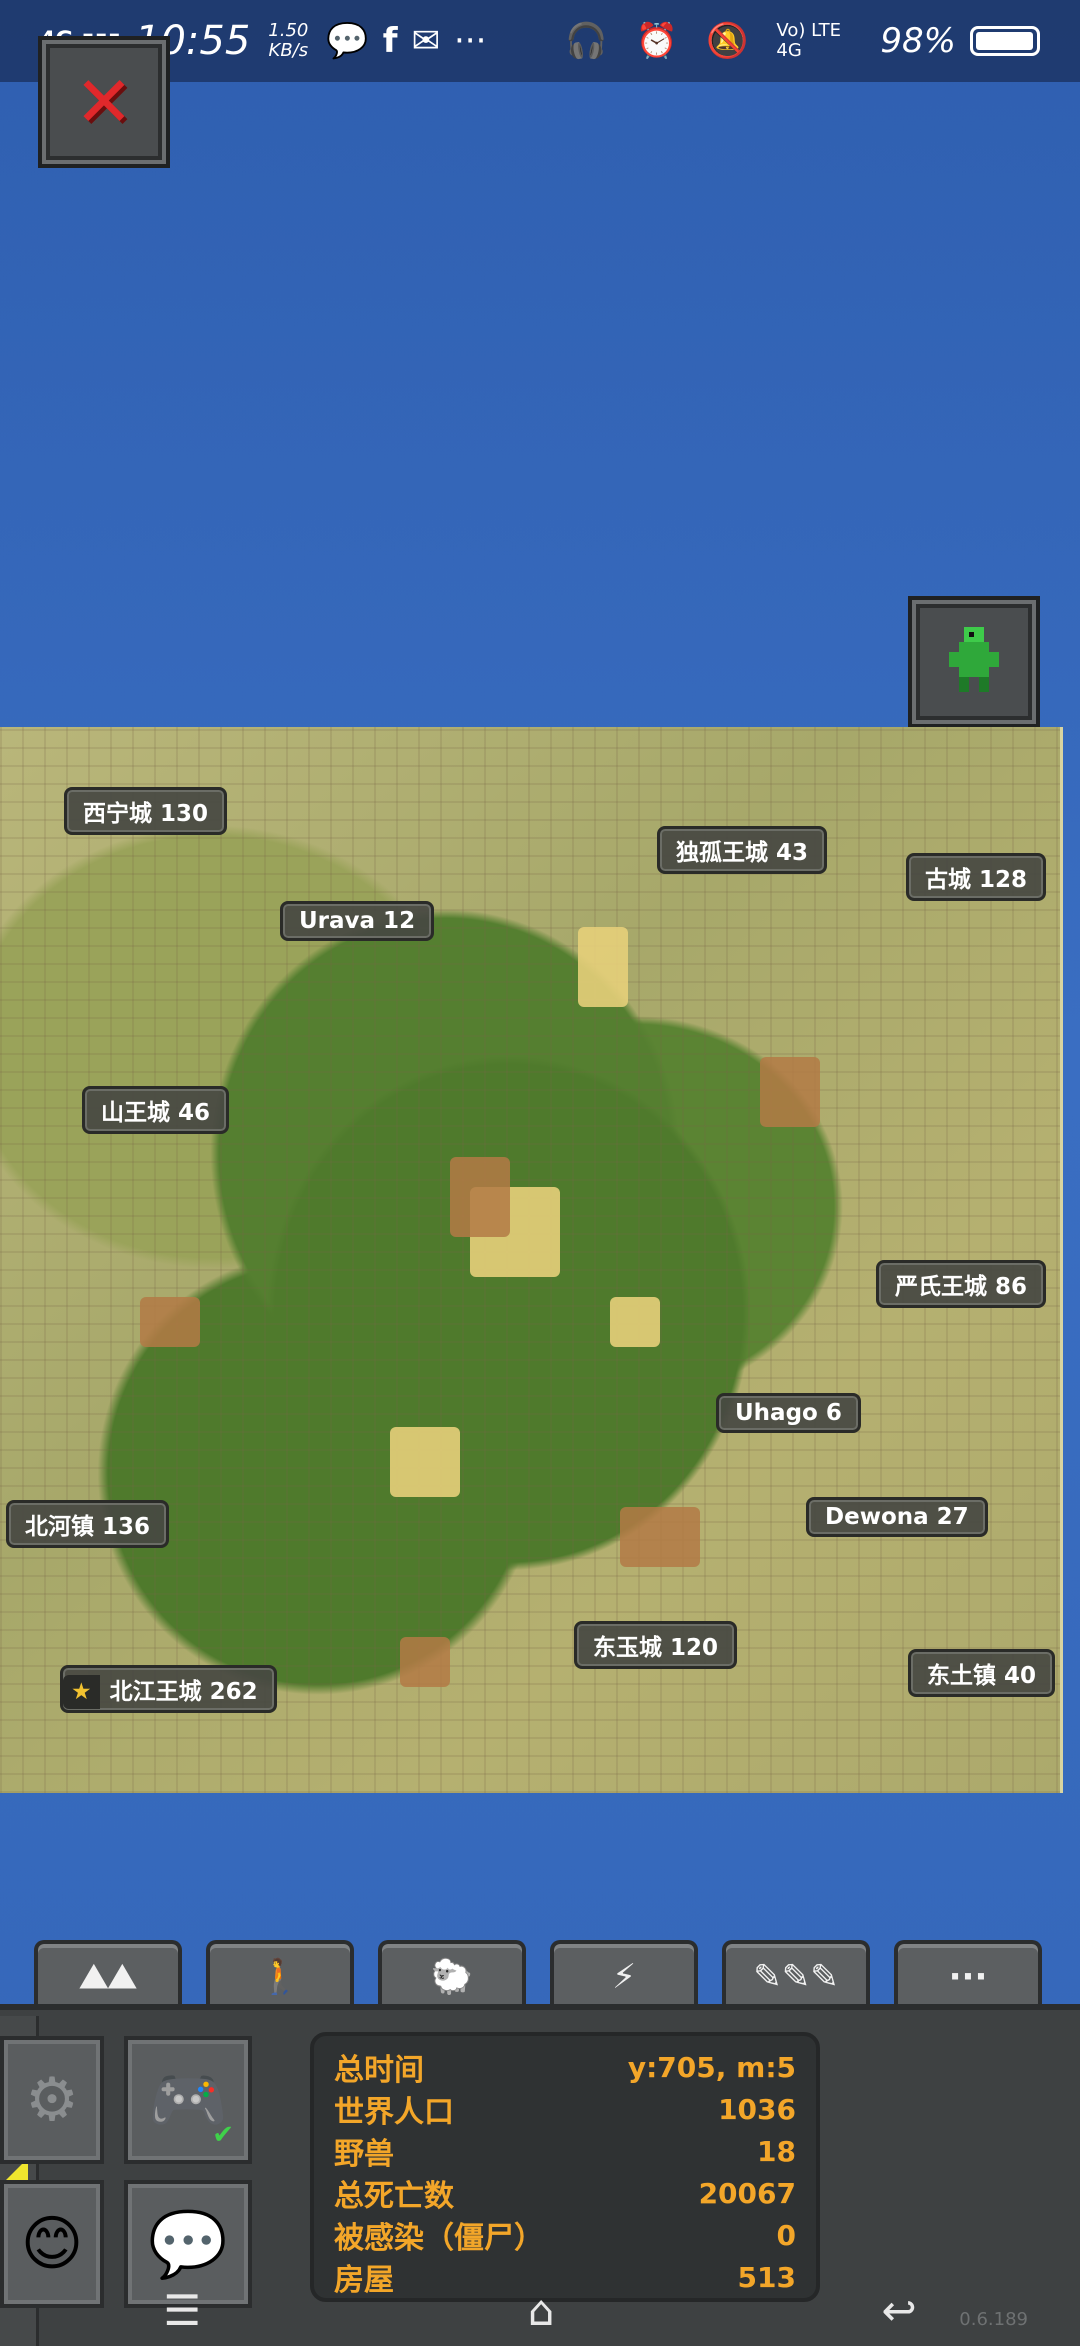 This screenshot has width=1080, height=2346. What do you see at coordinates (288, 30) in the screenshot?
I see `speed-value: 1.50` at bounding box center [288, 30].